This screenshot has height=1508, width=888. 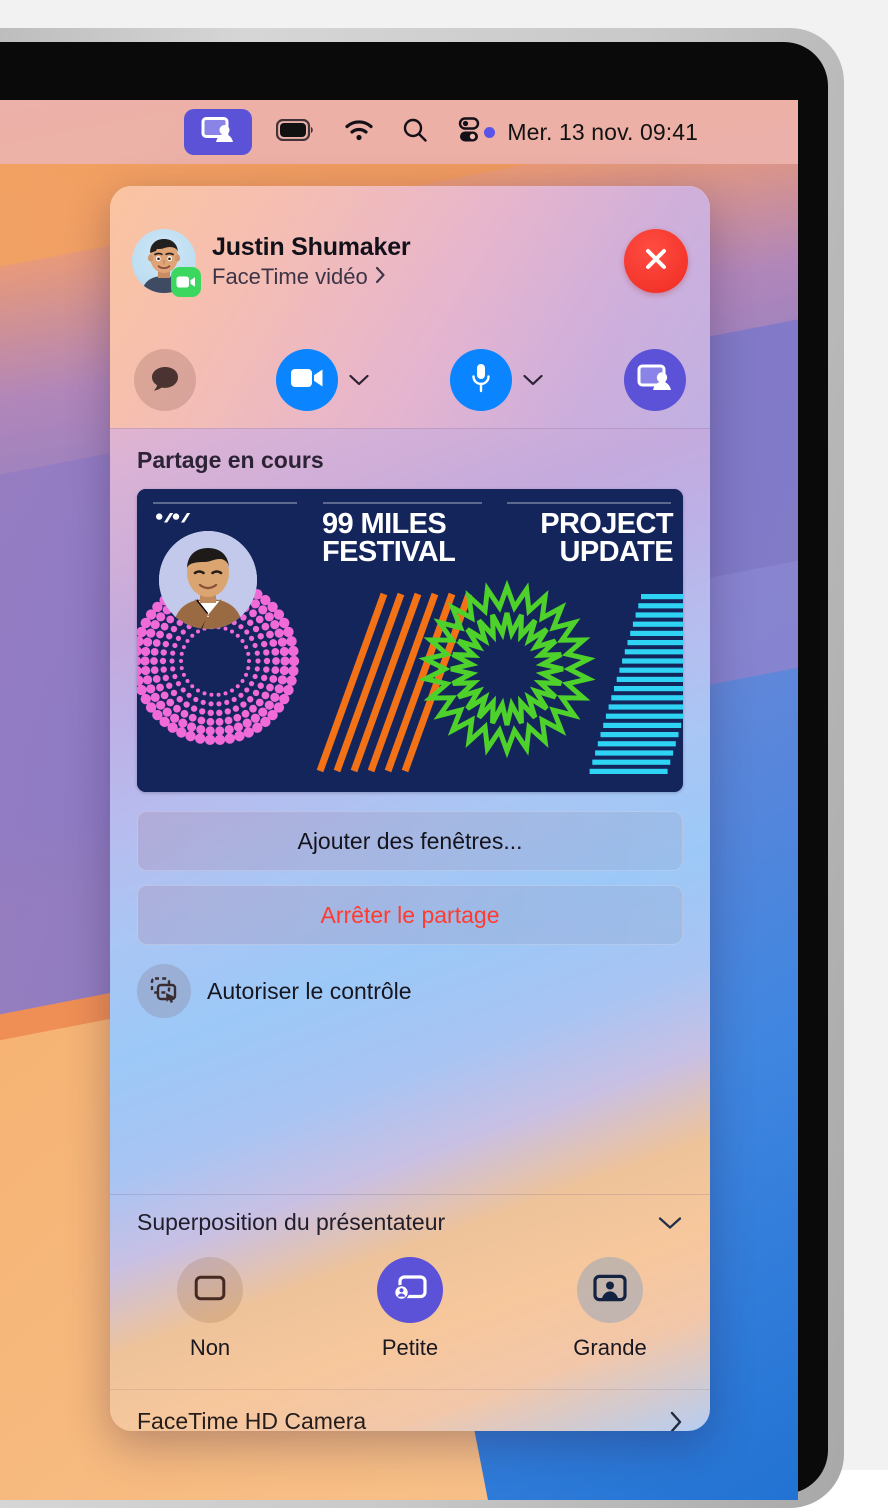 I want to click on menubar-clock: Mer. 13 nov. 09:41, so click(x=597, y=132).